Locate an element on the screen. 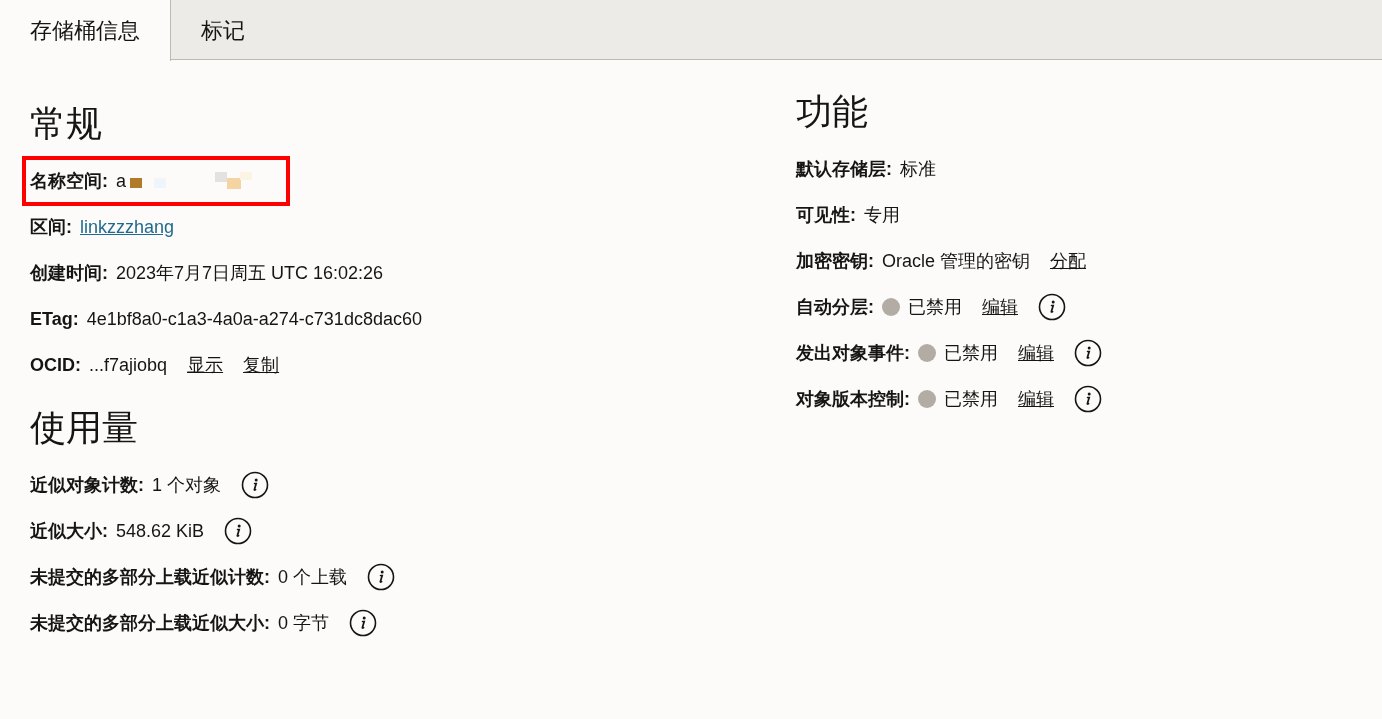 This screenshot has width=1382, height=719. field-label: 自动分层: is located at coordinates (835, 307).